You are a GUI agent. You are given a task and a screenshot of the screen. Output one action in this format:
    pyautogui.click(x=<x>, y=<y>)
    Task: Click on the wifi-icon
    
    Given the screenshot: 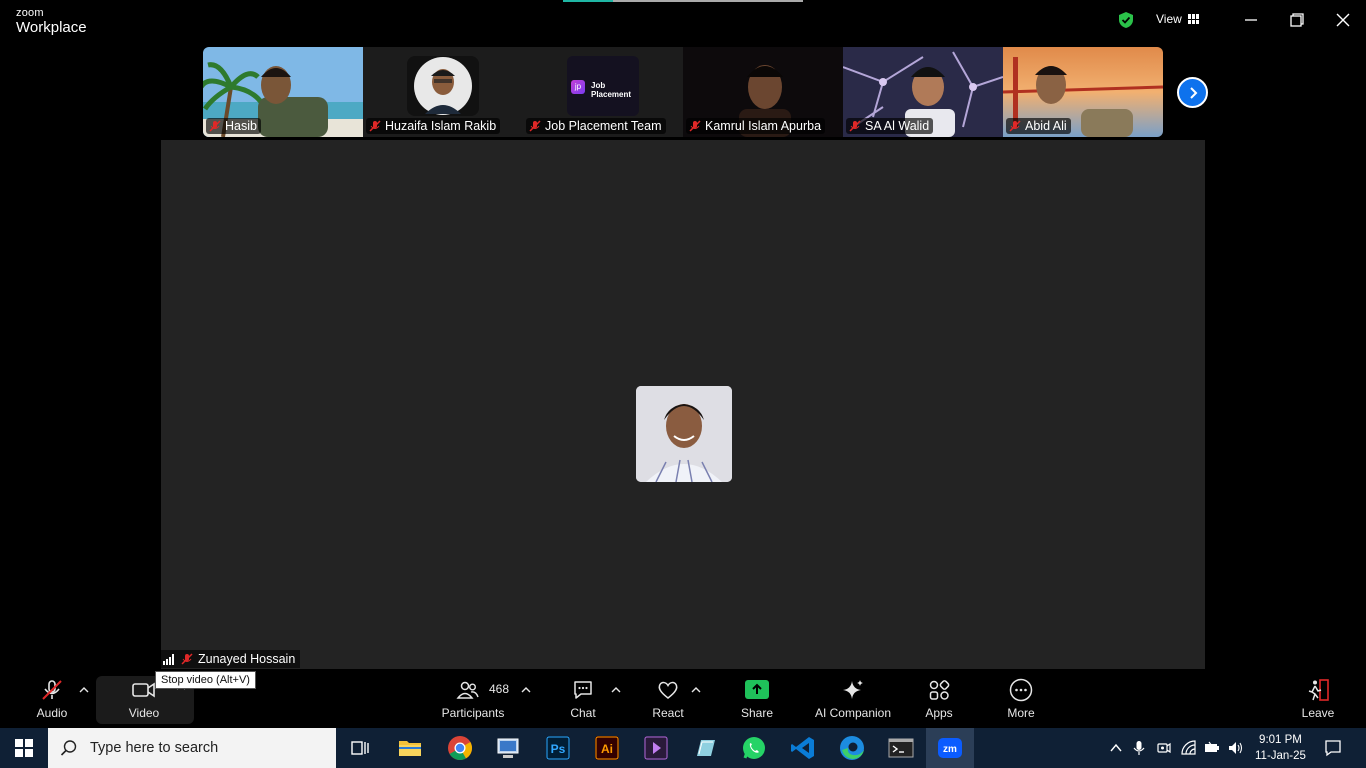 What is the action you would take?
    pyautogui.click(x=1189, y=748)
    